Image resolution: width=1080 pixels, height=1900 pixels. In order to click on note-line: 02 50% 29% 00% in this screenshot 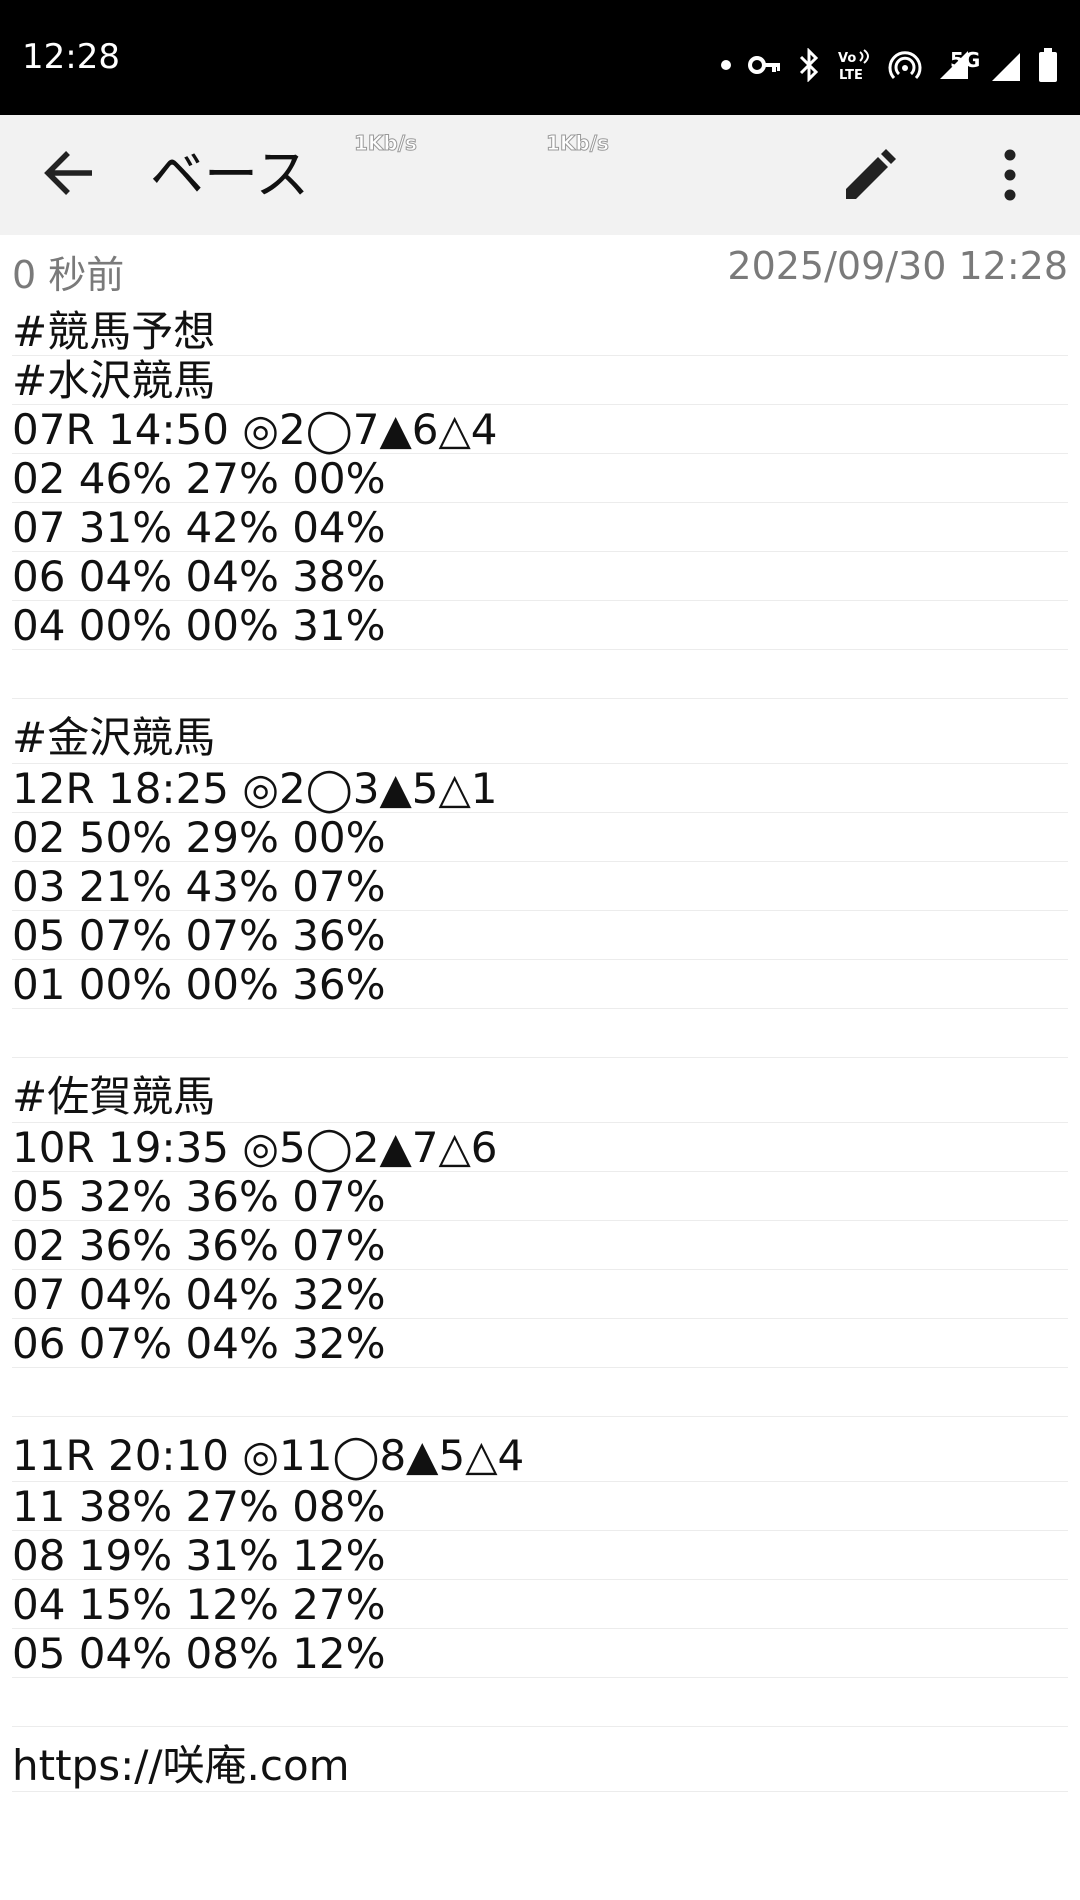, I will do `click(540, 837)`.